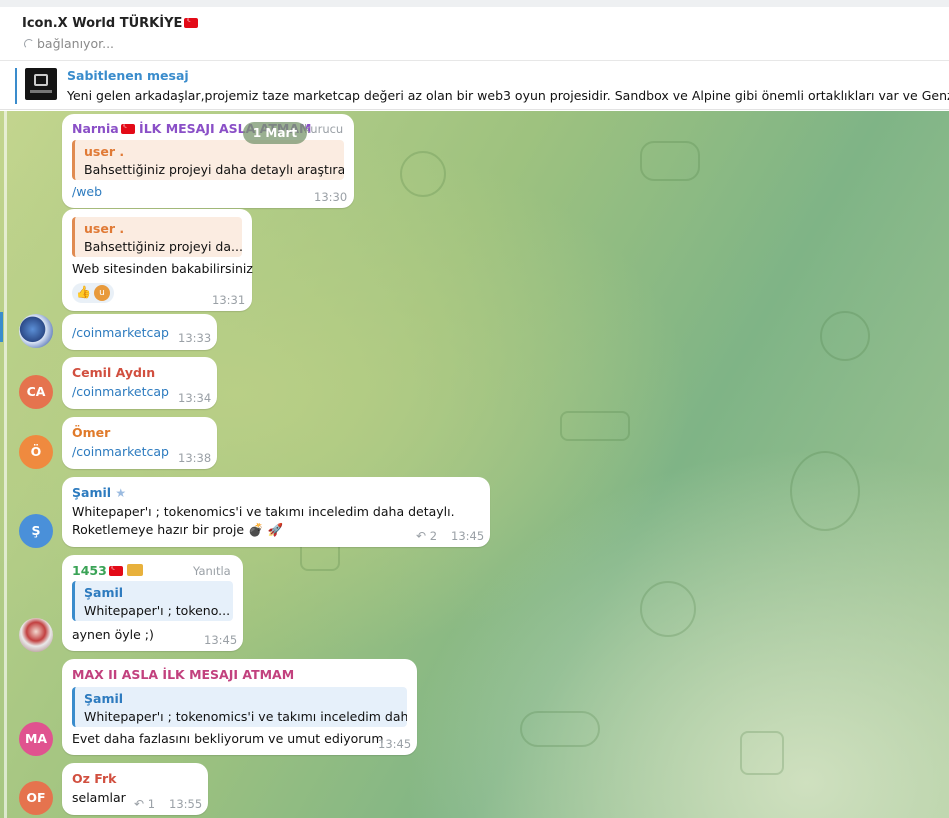  I want to click on badge-emoji-icon, so click(135, 570).